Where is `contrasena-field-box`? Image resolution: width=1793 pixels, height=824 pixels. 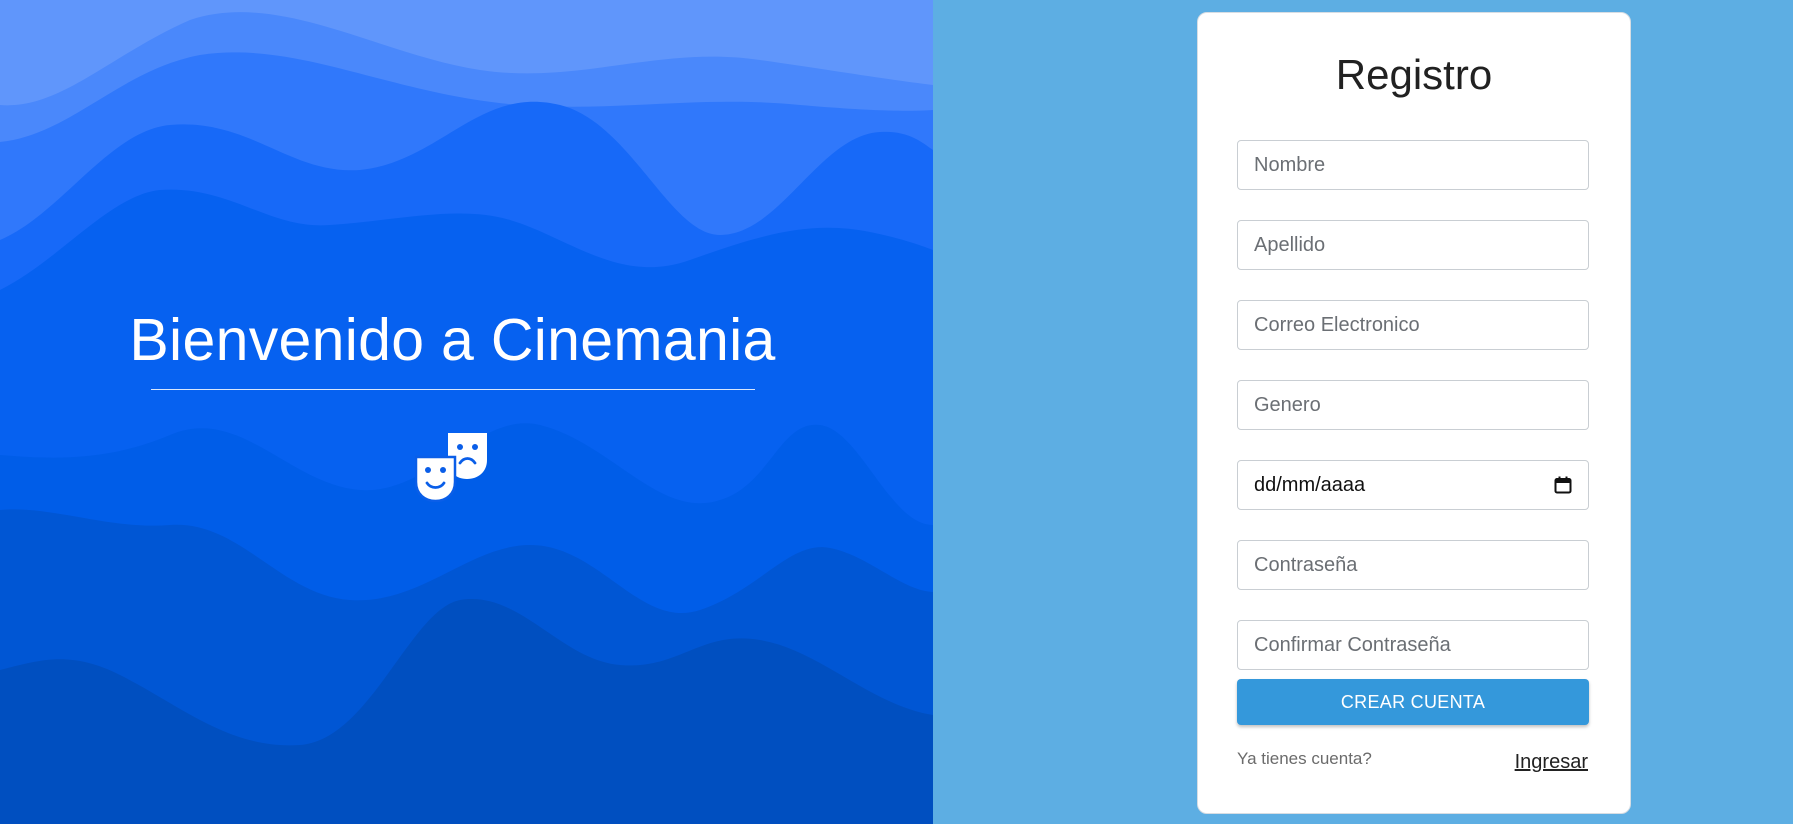 contrasena-field-box is located at coordinates (1413, 565).